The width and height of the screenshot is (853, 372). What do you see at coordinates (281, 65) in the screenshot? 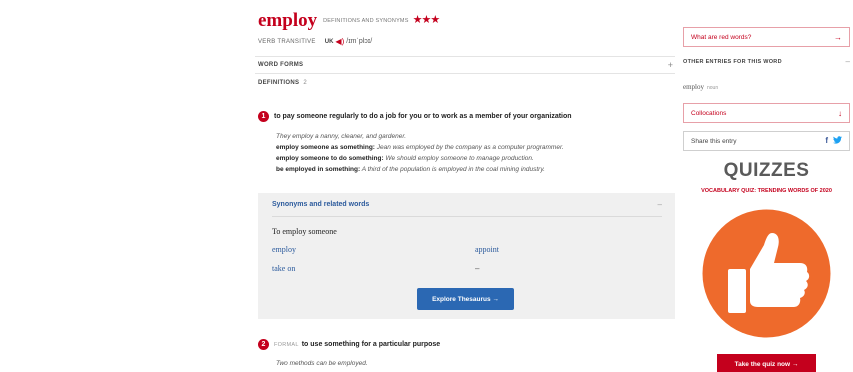
I see `word-forms-label: WORD FORMS` at bounding box center [281, 65].